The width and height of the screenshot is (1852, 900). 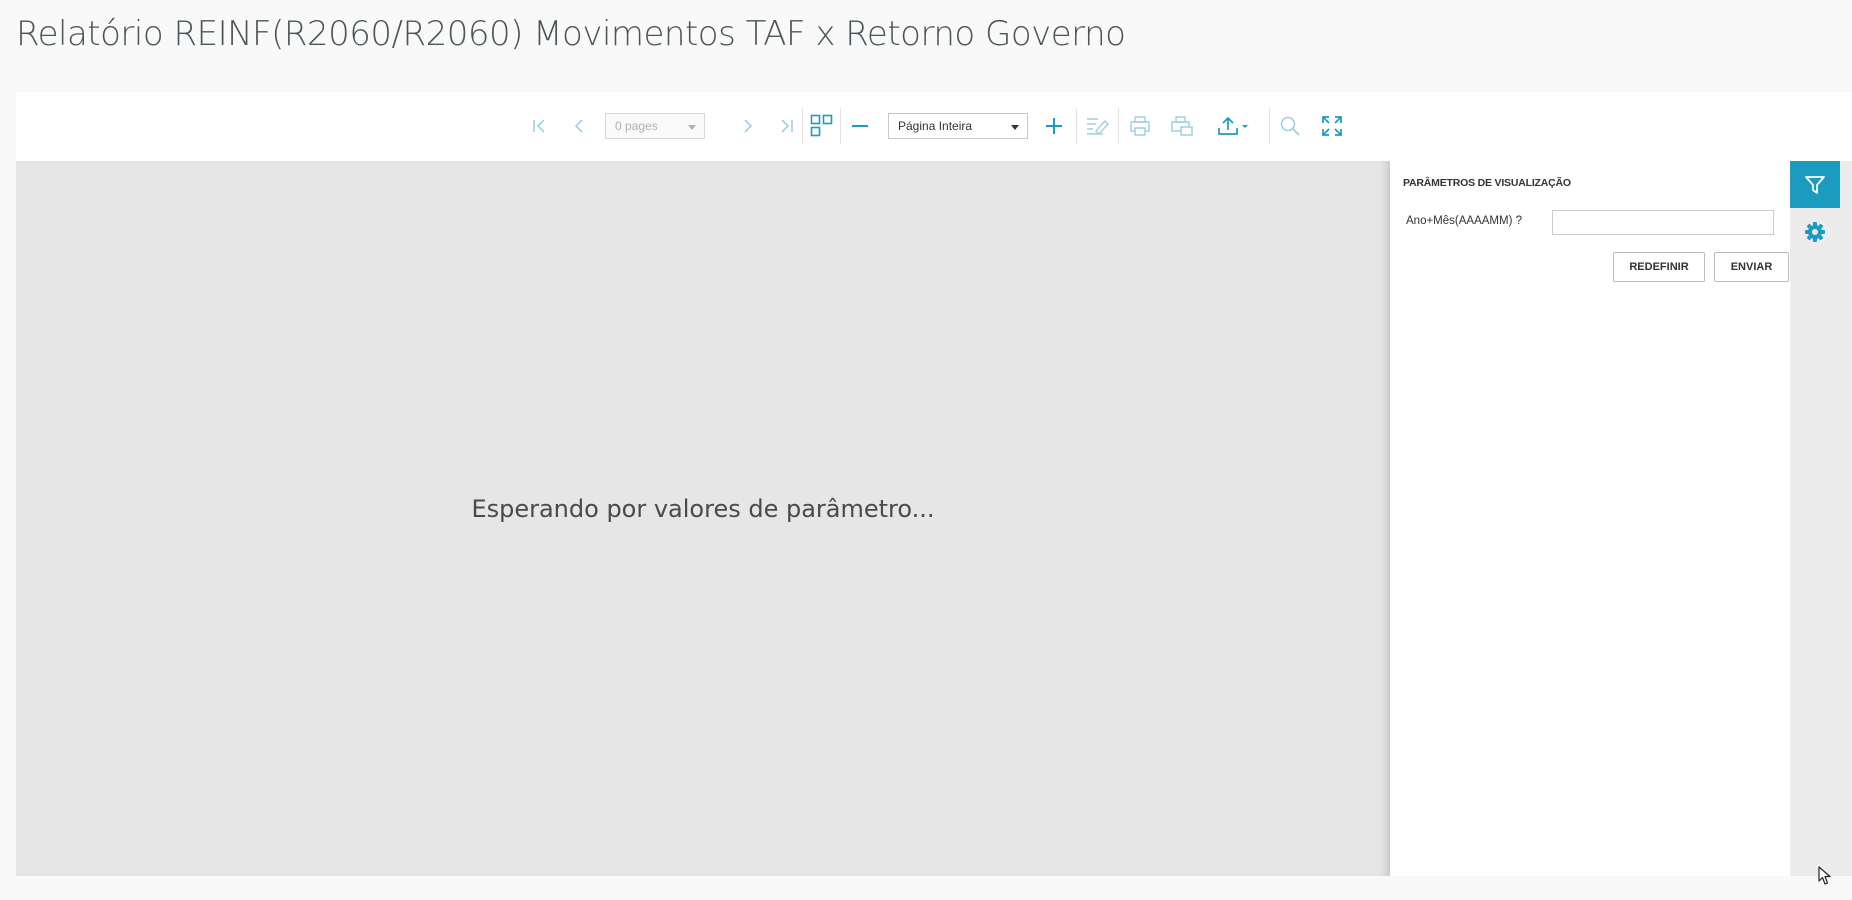 I want to click on chevron-left-icon, so click(x=578, y=126).